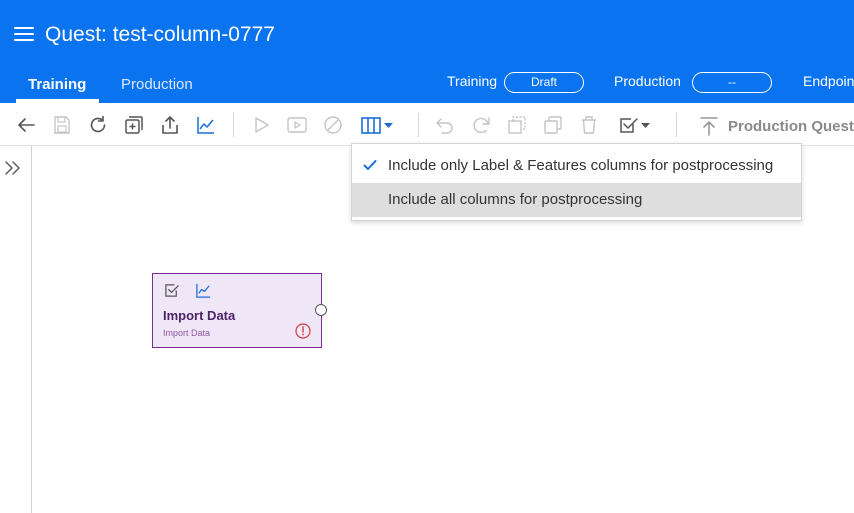 The height and width of the screenshot is (513, 854). What do you see at coordinates (57, 84) in the screenshot?
I see `tab-training: Training` at bounding box center [57, 84].